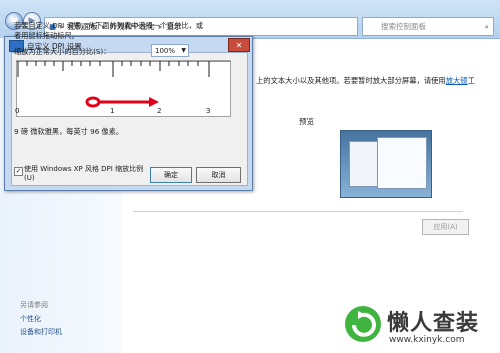 This screenshot has height=353, width=500. What do you see at coordinates (364, 164) in the screenshot?
I see `preview-window-small` at bounding box center [364, 164].